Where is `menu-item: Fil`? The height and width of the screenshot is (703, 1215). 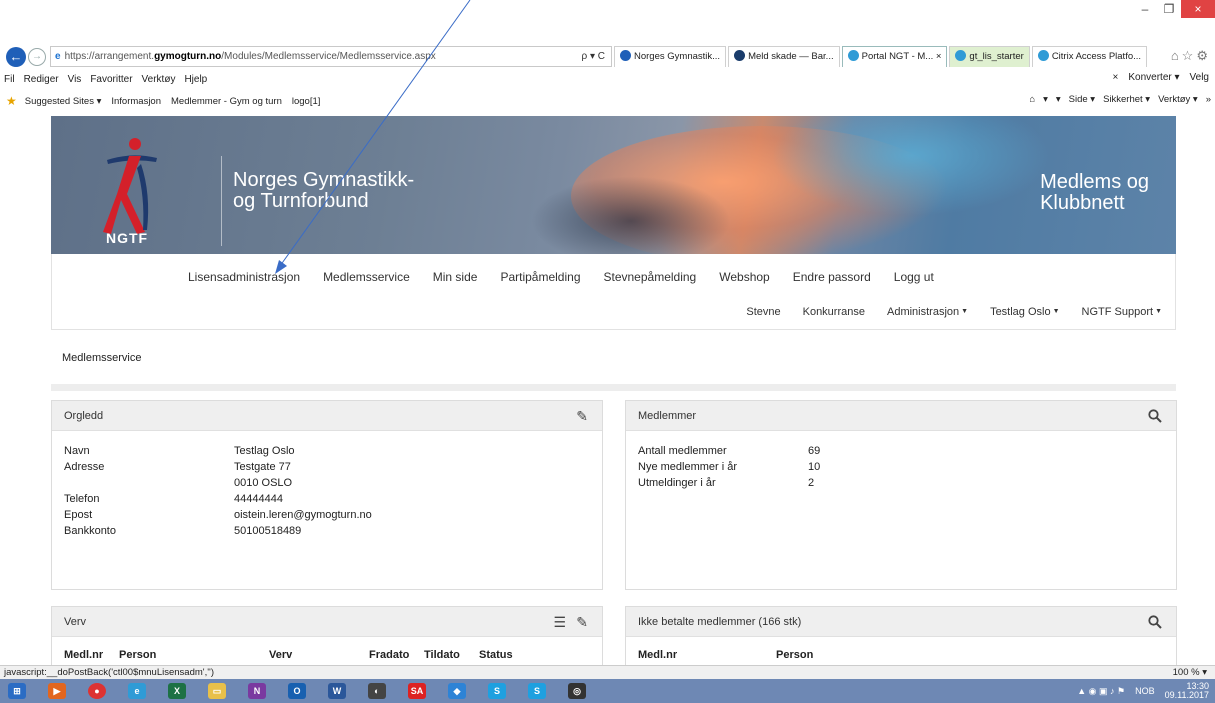 menu-item: Fil is located at coordinates (9, 79).